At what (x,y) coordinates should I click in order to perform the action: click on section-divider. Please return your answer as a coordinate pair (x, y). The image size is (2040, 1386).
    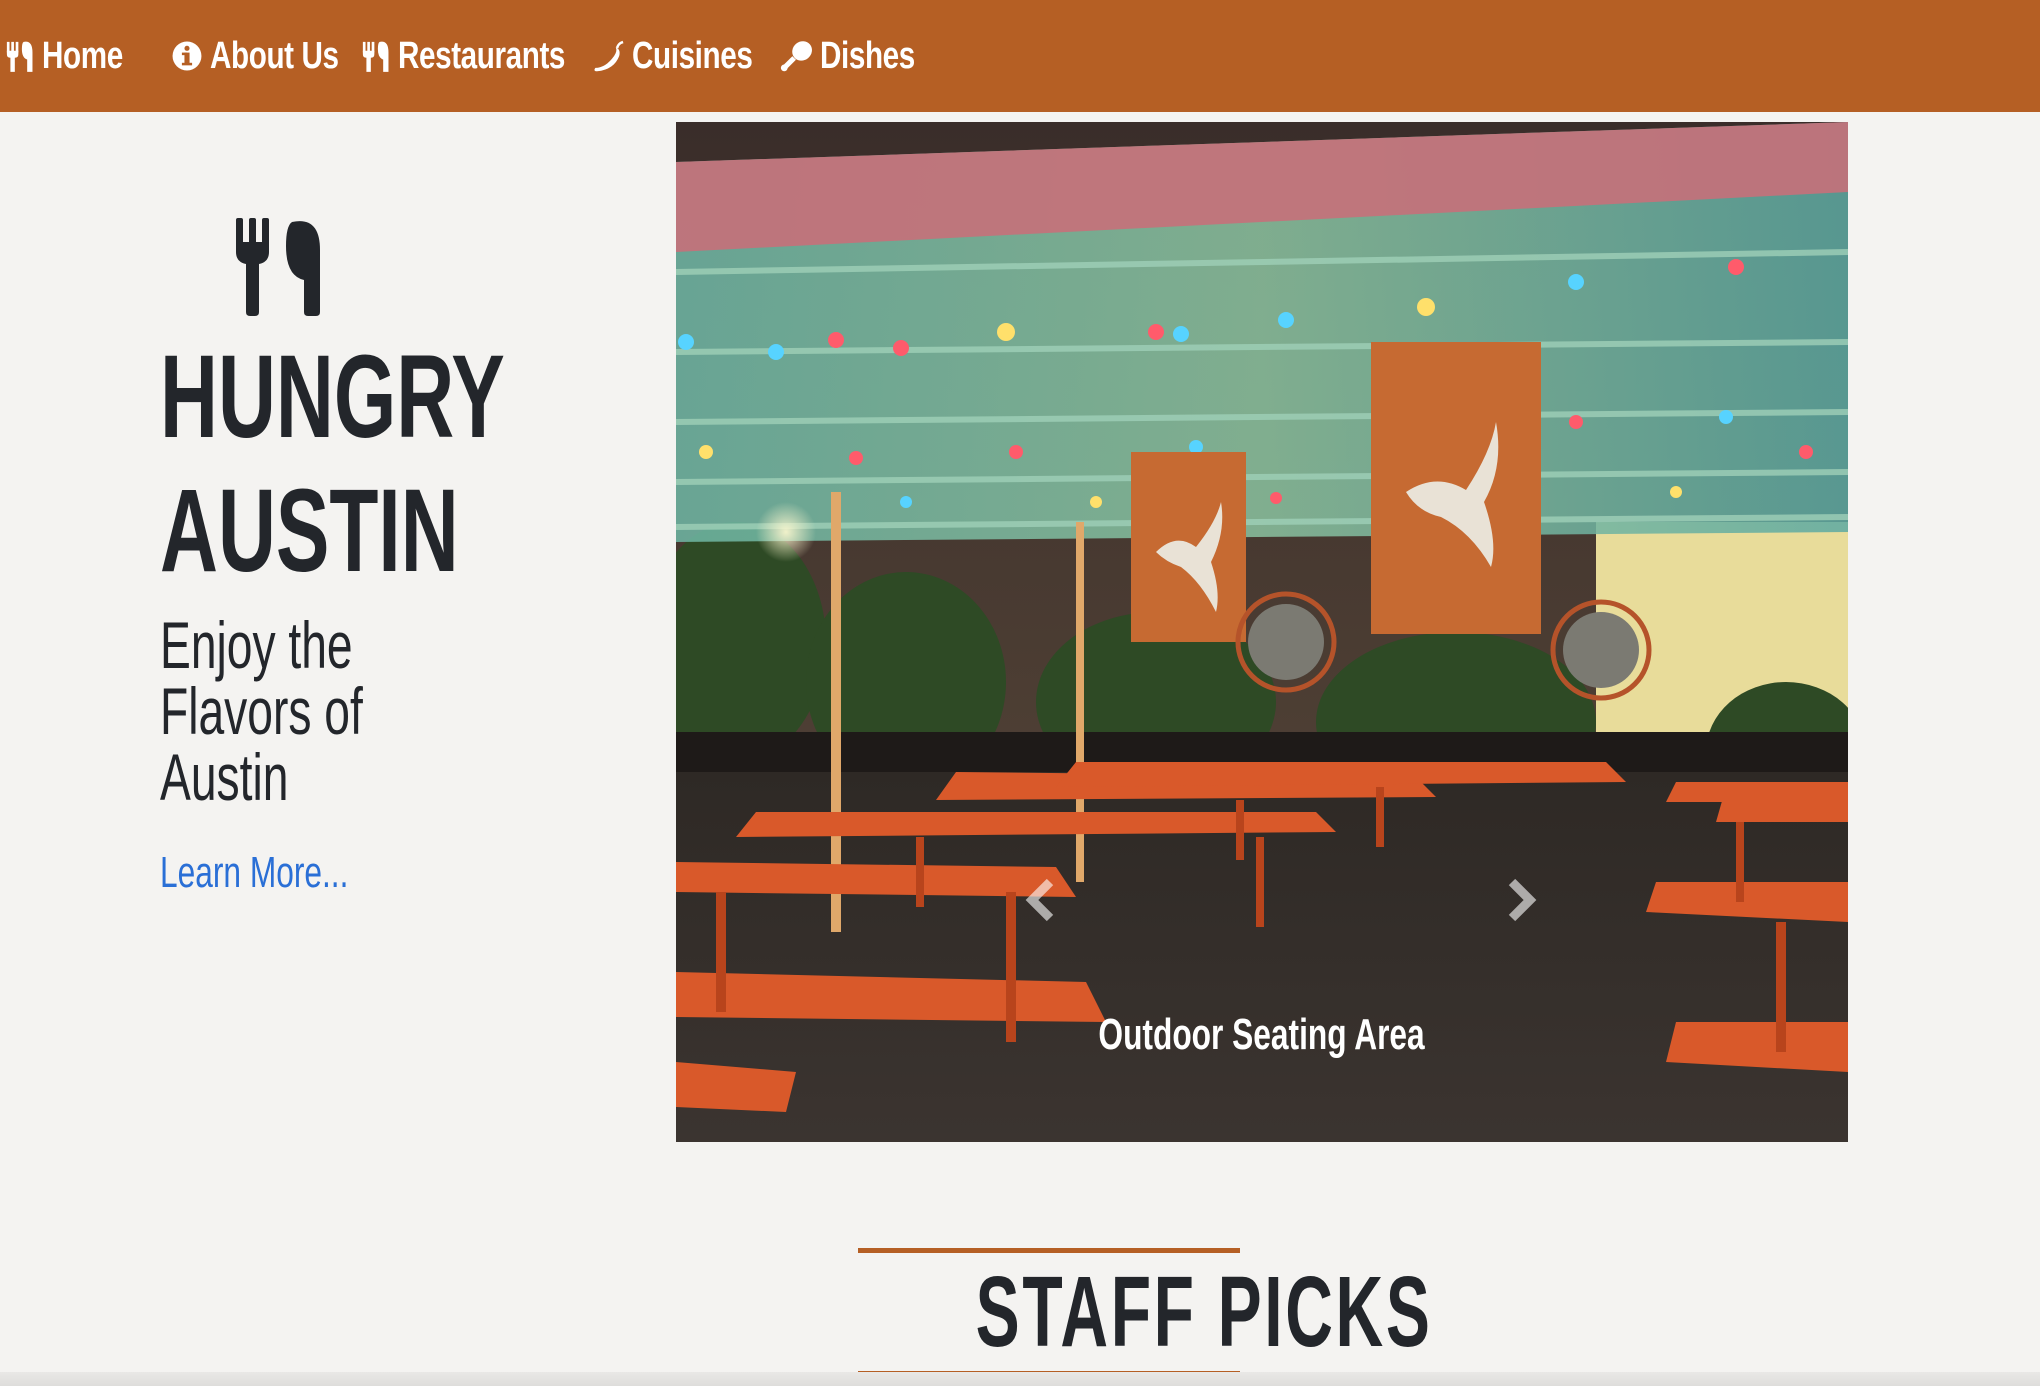
    Looking at the image, I should click on (1020, 1379).